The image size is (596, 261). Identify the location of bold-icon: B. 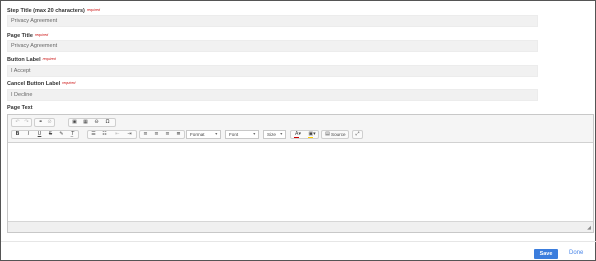
(17, 134).